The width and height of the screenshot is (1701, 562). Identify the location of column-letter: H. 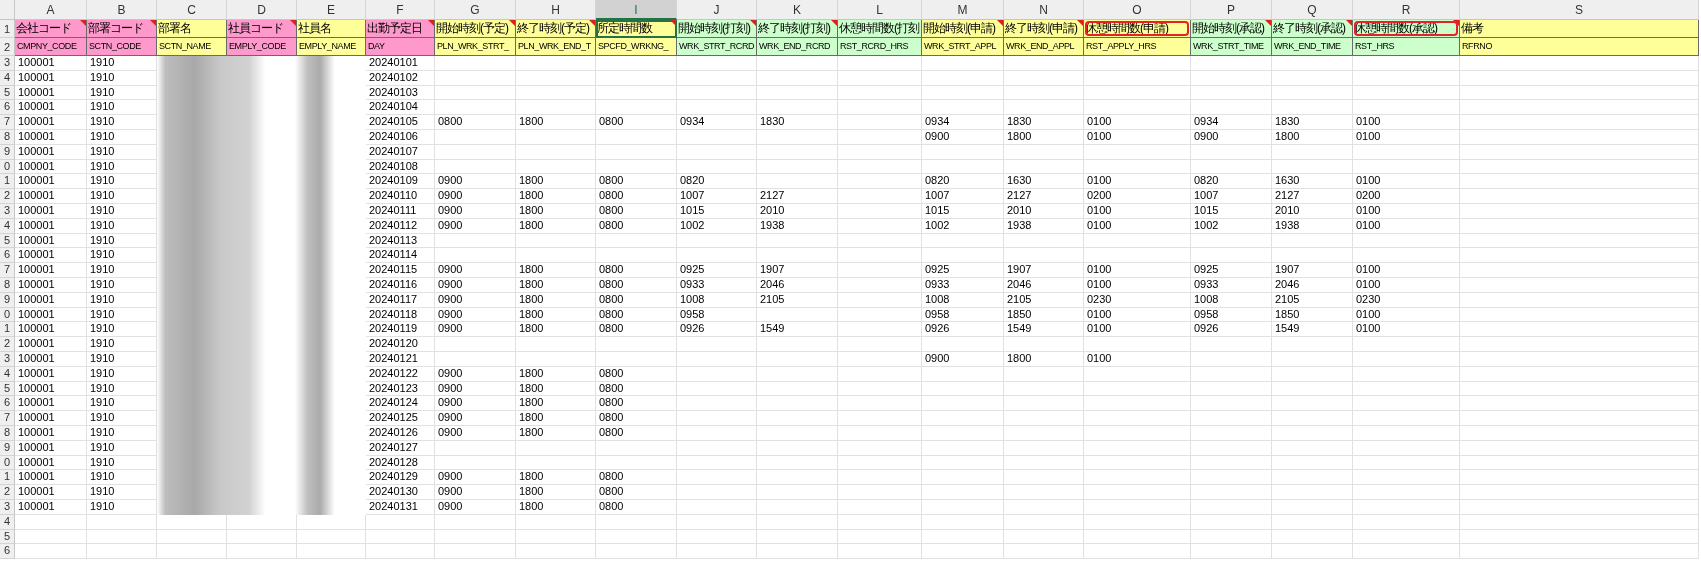
(556, 10).